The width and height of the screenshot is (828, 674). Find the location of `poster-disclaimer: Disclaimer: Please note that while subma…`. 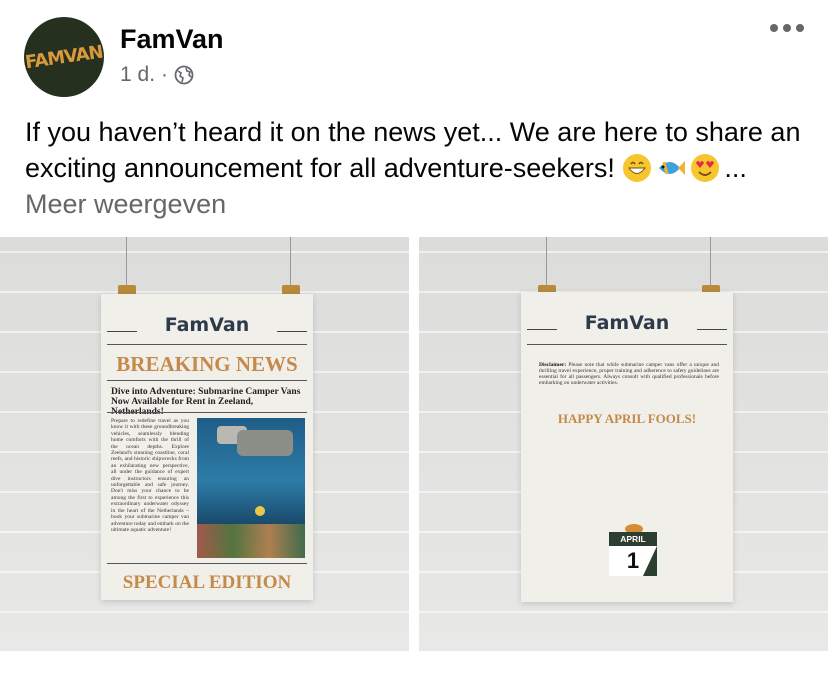

poster-disclaimer: Disclaimer: Please note that while subma… is located at coordinates (629, 374).